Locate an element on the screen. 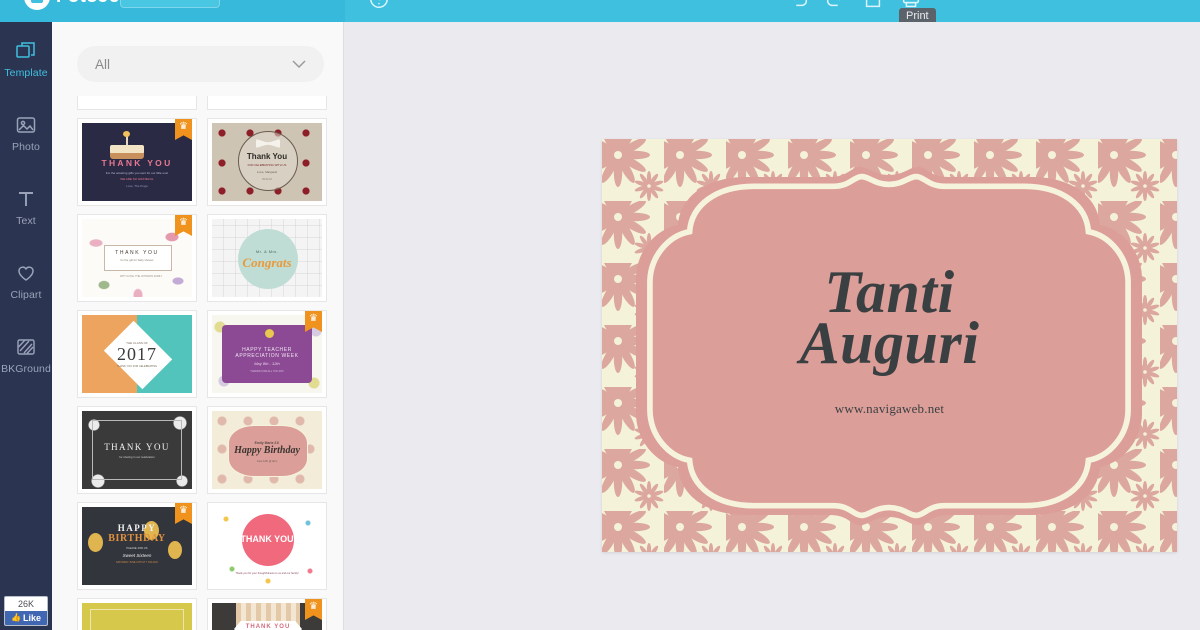 The width and height of the screenshot is (1200, 630). template-thumbnail: Happy ANNIVERSARY is located at coordinates (137, 614).